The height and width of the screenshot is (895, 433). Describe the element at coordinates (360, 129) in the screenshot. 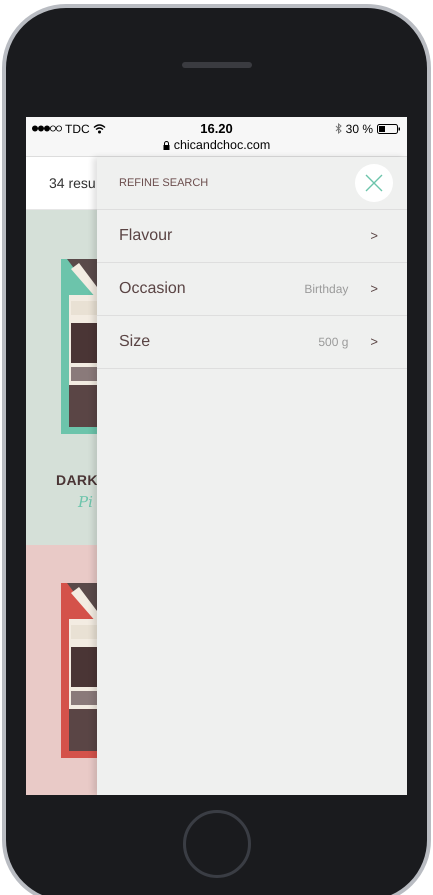

I see `battery-percentage: 30 %` at that location.